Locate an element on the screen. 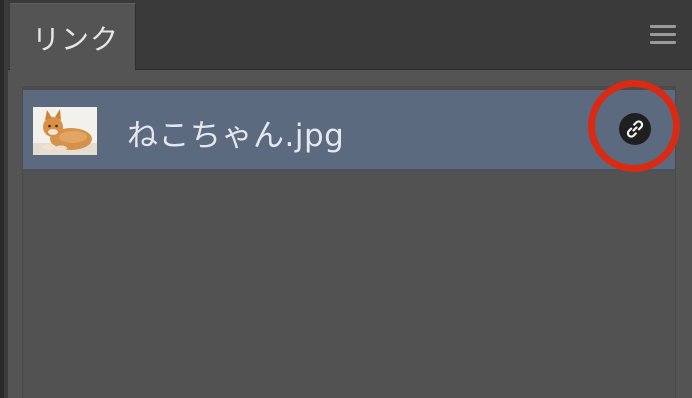  cat-photo-thumbnail-icon is located at coordinates (65, 131).